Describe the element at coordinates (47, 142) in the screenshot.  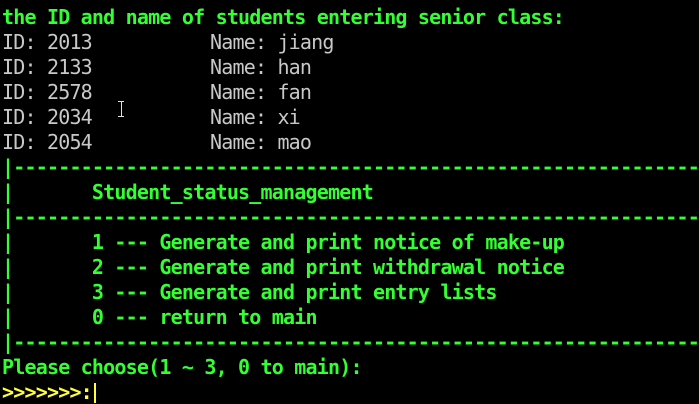
I see `student-id: ID: 2054` at that location.